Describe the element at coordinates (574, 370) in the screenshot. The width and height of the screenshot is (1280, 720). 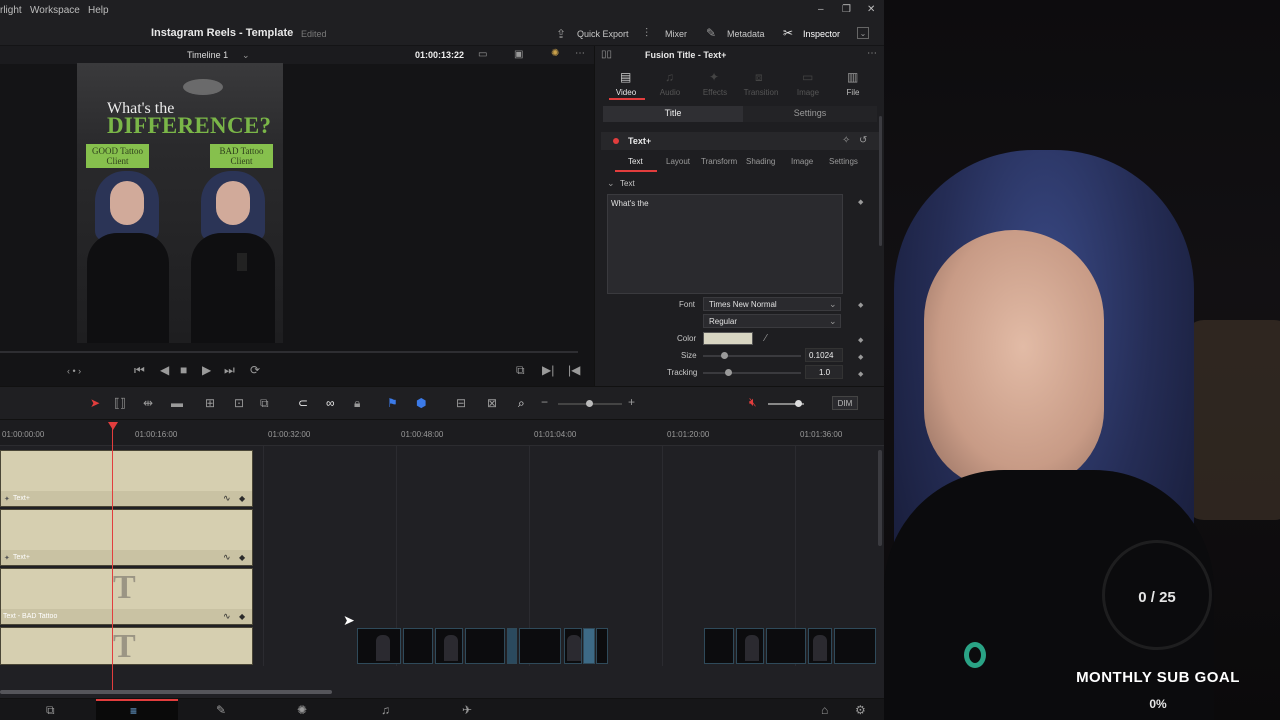
I see `prev-edit-icon: |◀` at that location.